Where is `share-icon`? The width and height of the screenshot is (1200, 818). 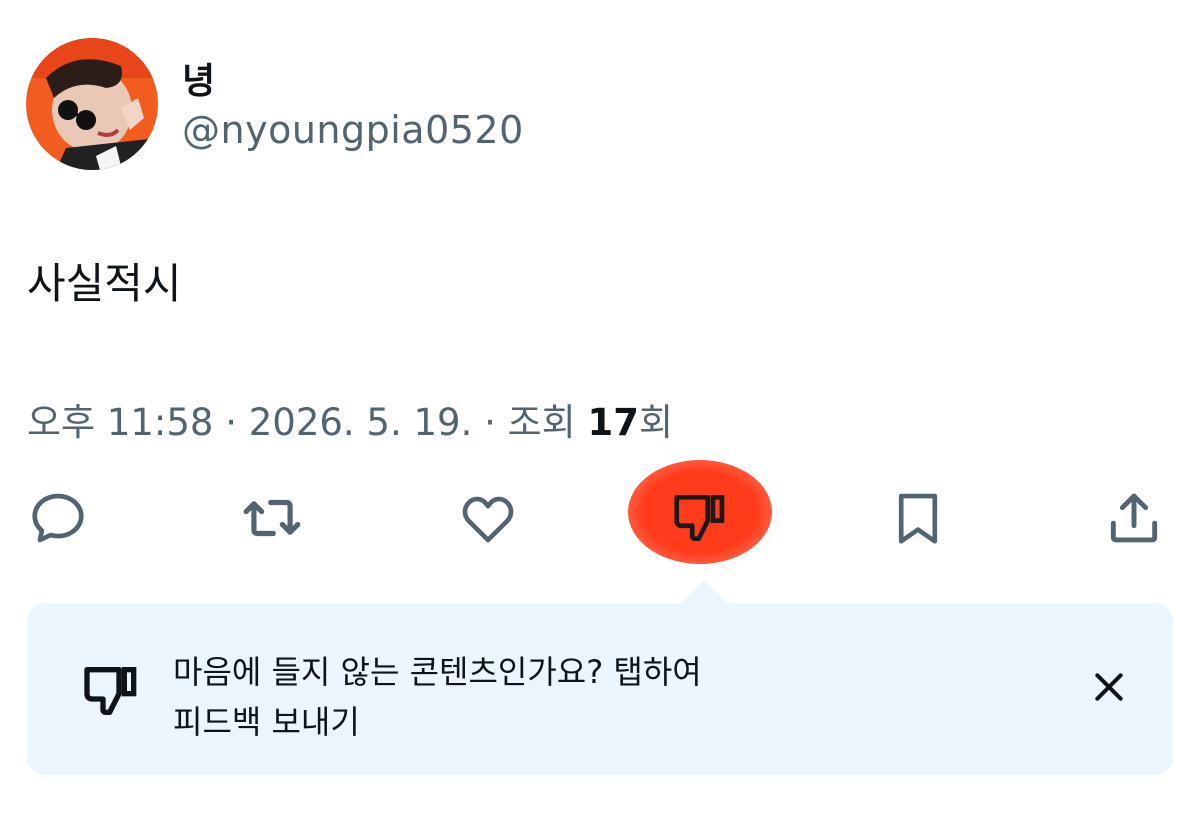 share-icon is located at coordinates (1134, 518).